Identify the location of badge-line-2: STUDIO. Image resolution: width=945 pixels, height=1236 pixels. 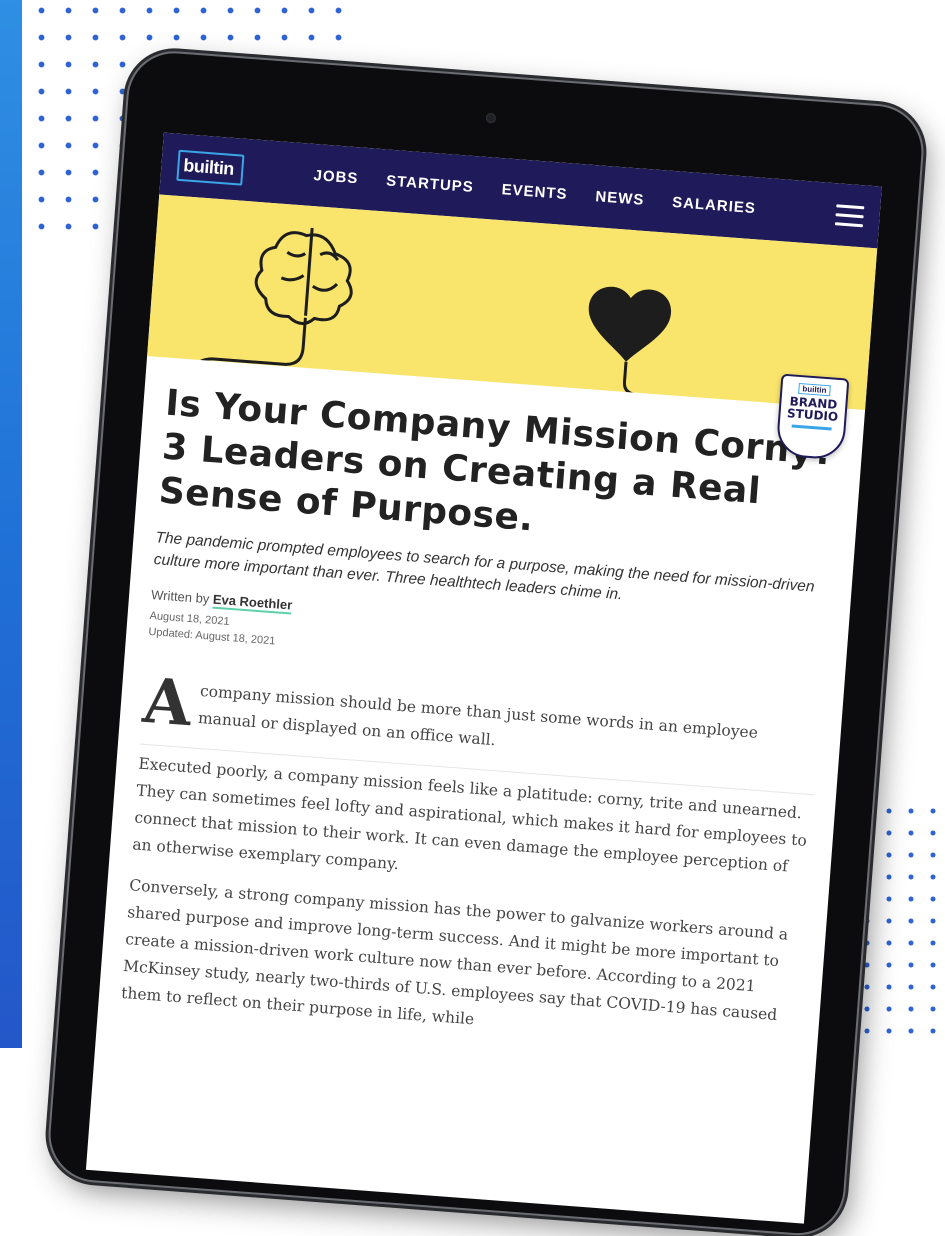
(812, 415).